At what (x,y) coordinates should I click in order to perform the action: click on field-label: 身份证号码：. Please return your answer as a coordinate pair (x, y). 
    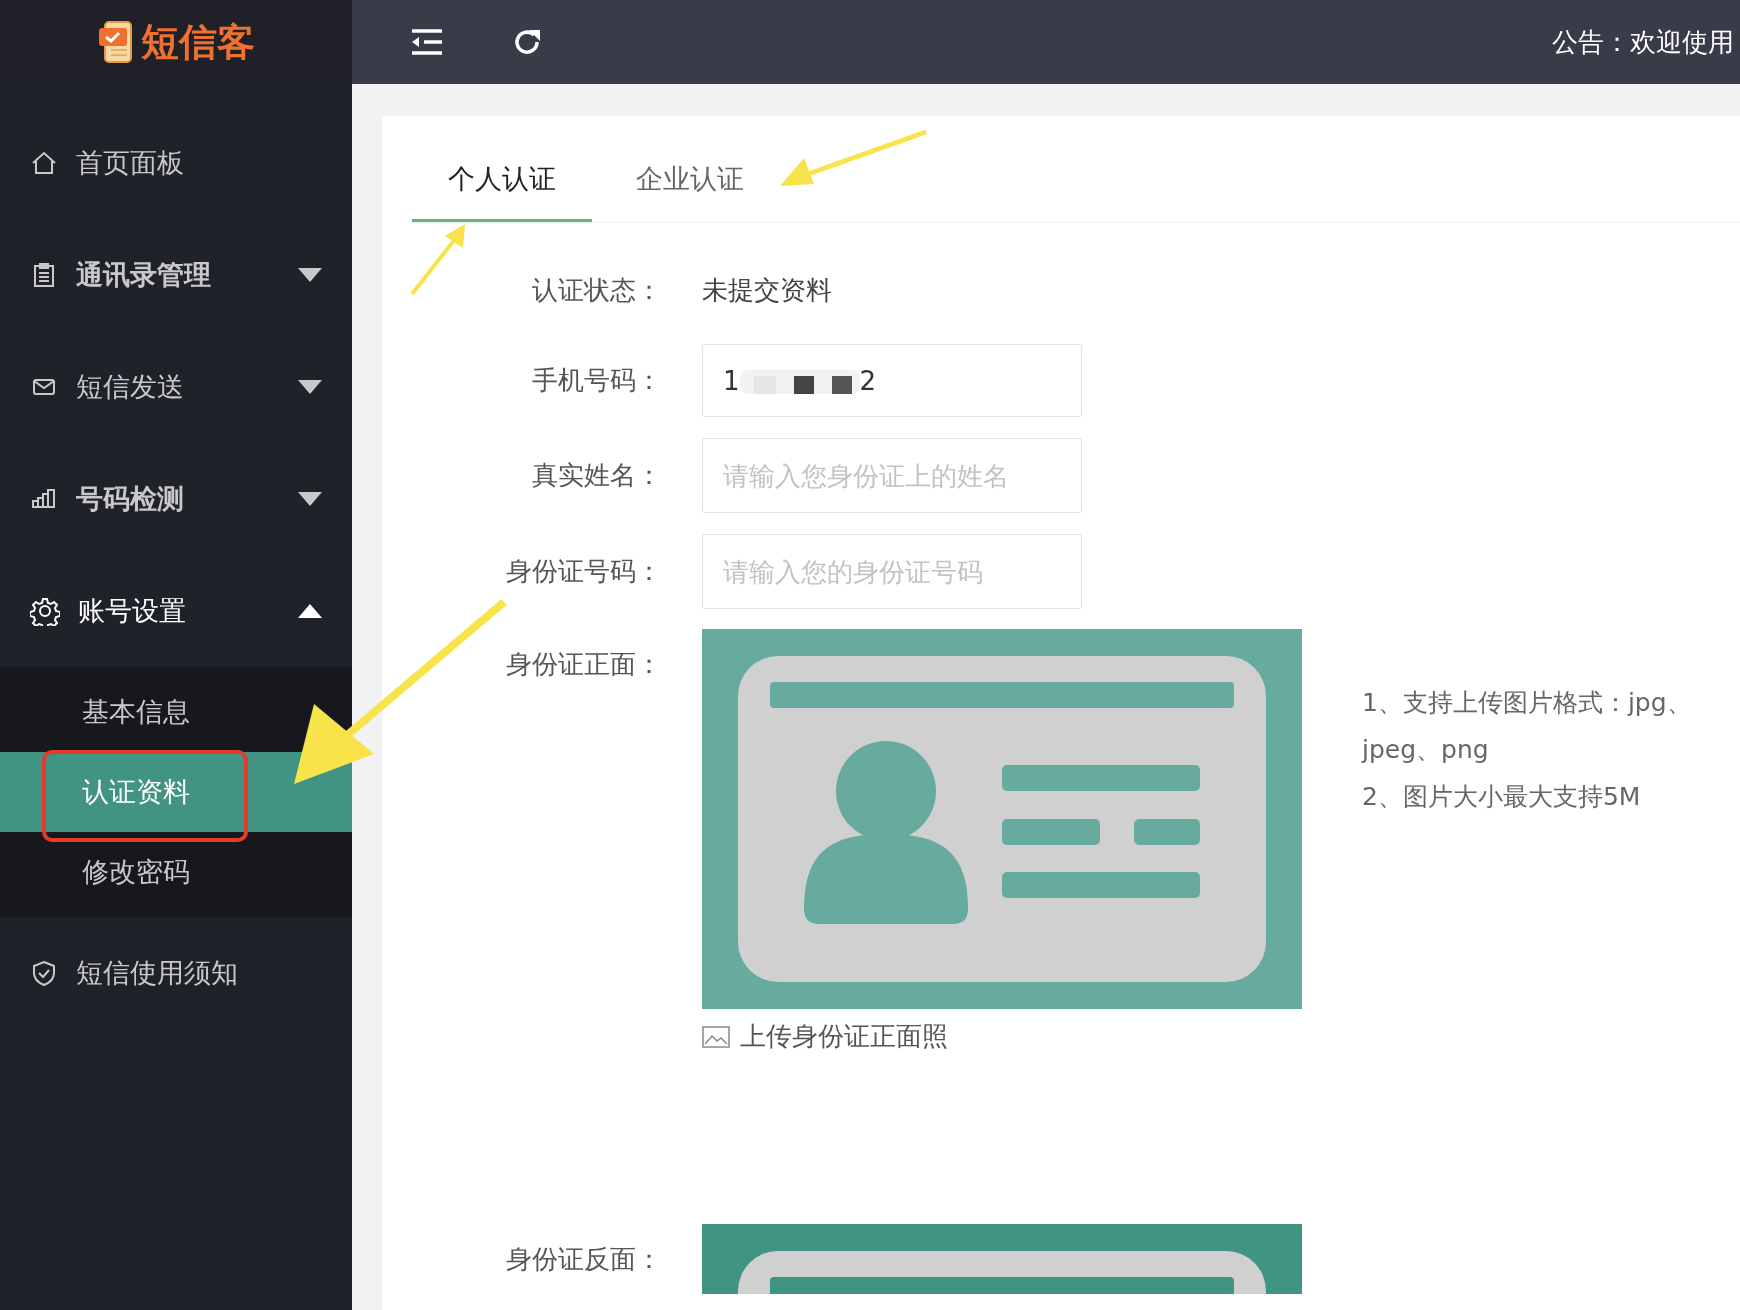
    Looking at the image, I should click on (584, 571).